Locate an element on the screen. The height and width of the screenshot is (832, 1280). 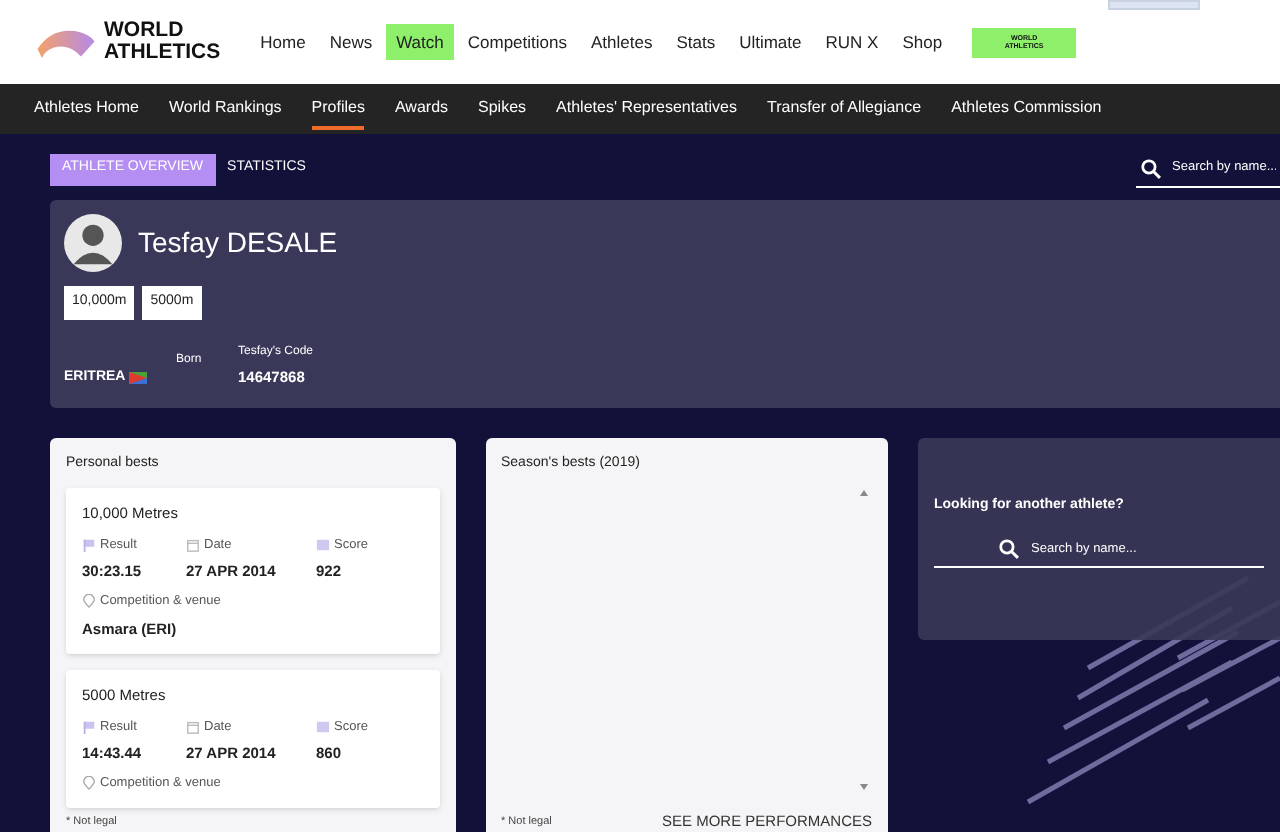
logo-icon is located at coordinates (66, 42).